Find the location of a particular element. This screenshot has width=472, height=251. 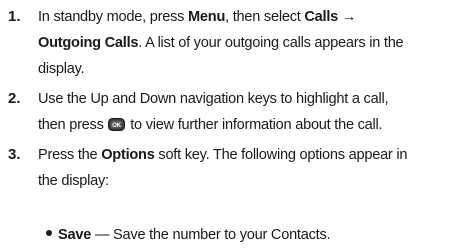

bullet-icon is located at coordinates (49, 233).